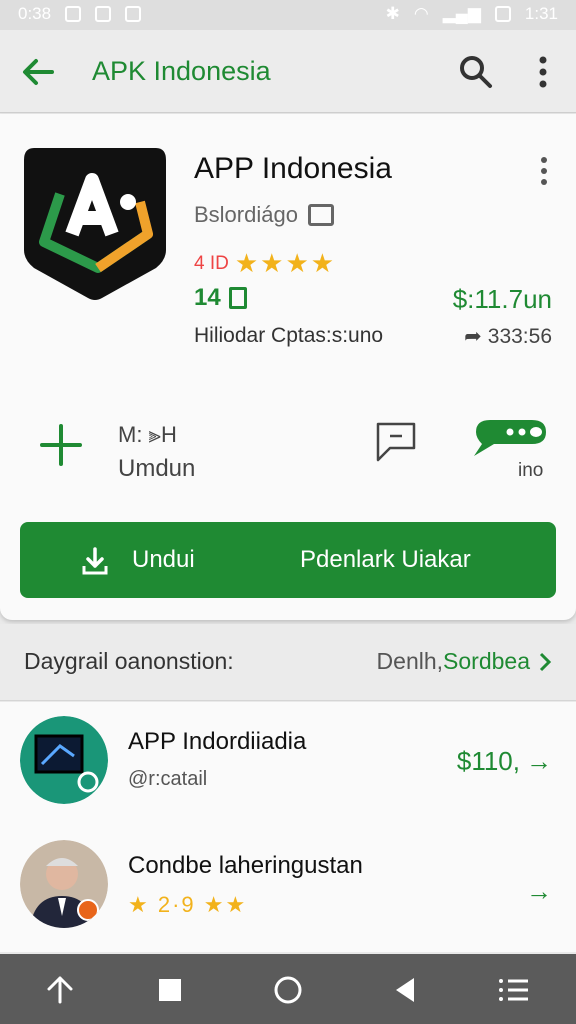 The width and height of the screenshot is (576, 1024). I want to click on list-item: Condbe laheringustan ★ 2·9 ★★ →, so click(288, 886).